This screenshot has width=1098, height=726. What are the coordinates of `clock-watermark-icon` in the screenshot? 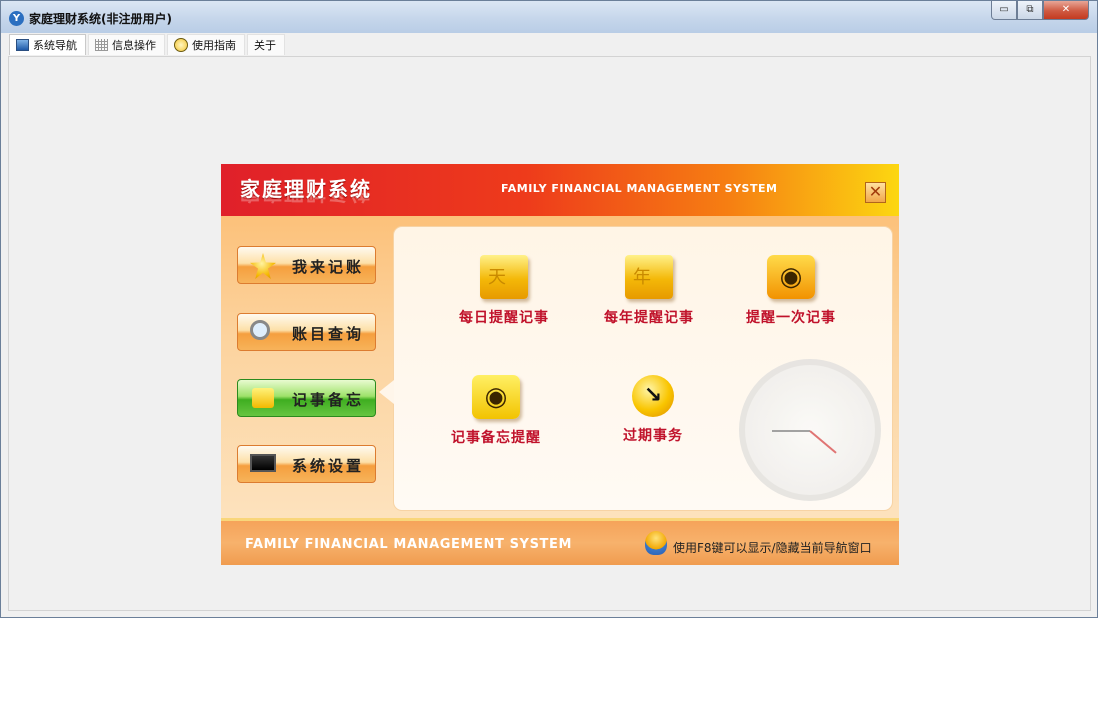 It's located at (810, 430).